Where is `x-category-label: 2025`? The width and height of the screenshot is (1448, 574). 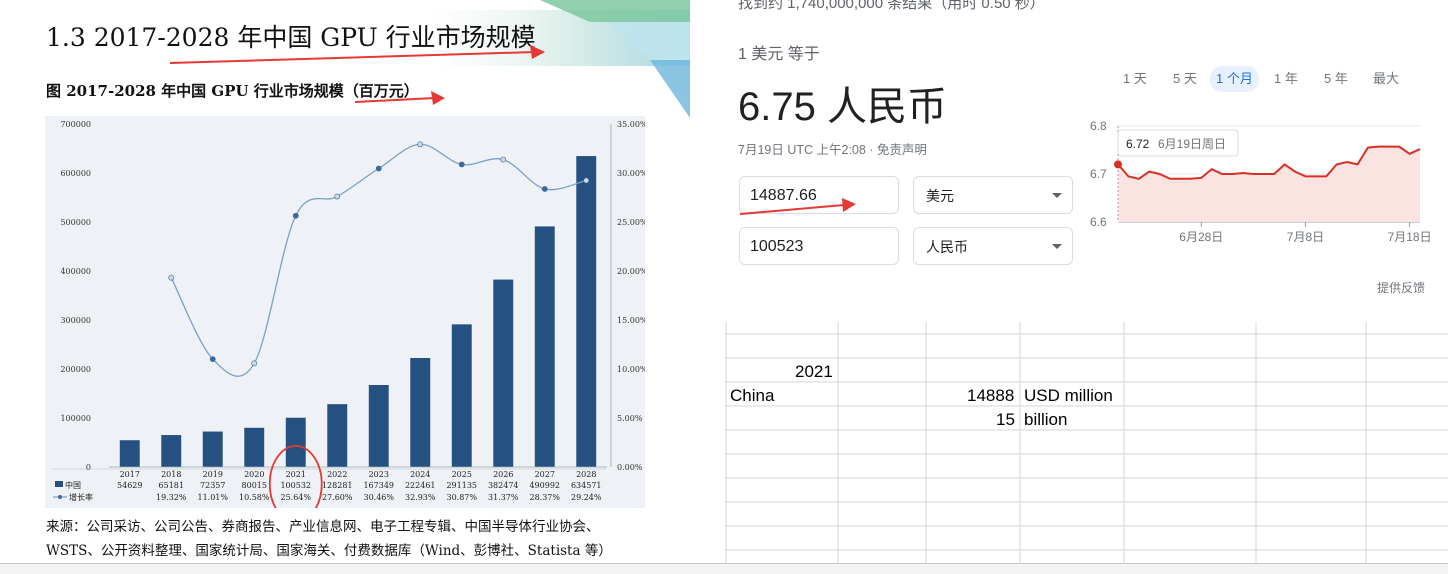
x-category-label: 2025 is located at coordinates (462, 474).